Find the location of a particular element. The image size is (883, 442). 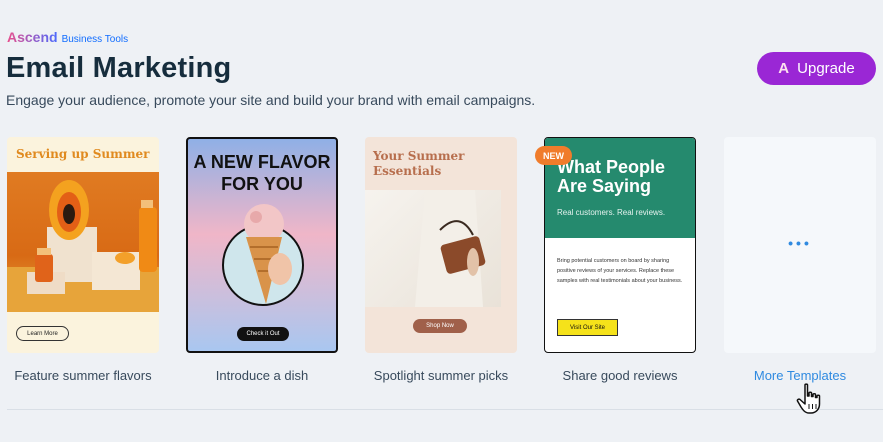

upgrade-button: A Upgrade is located at coordinates (816, 68).